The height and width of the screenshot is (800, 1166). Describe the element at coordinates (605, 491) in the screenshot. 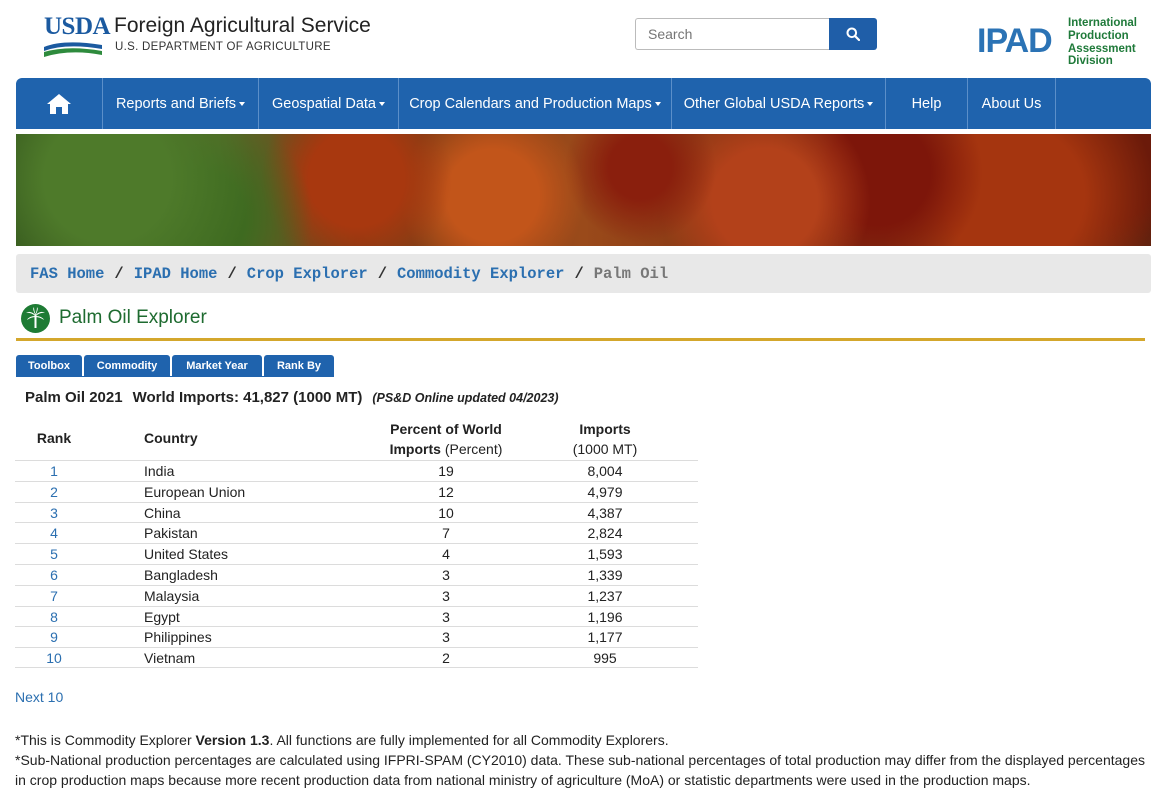

I see `imports-value: 4,979` at that location.